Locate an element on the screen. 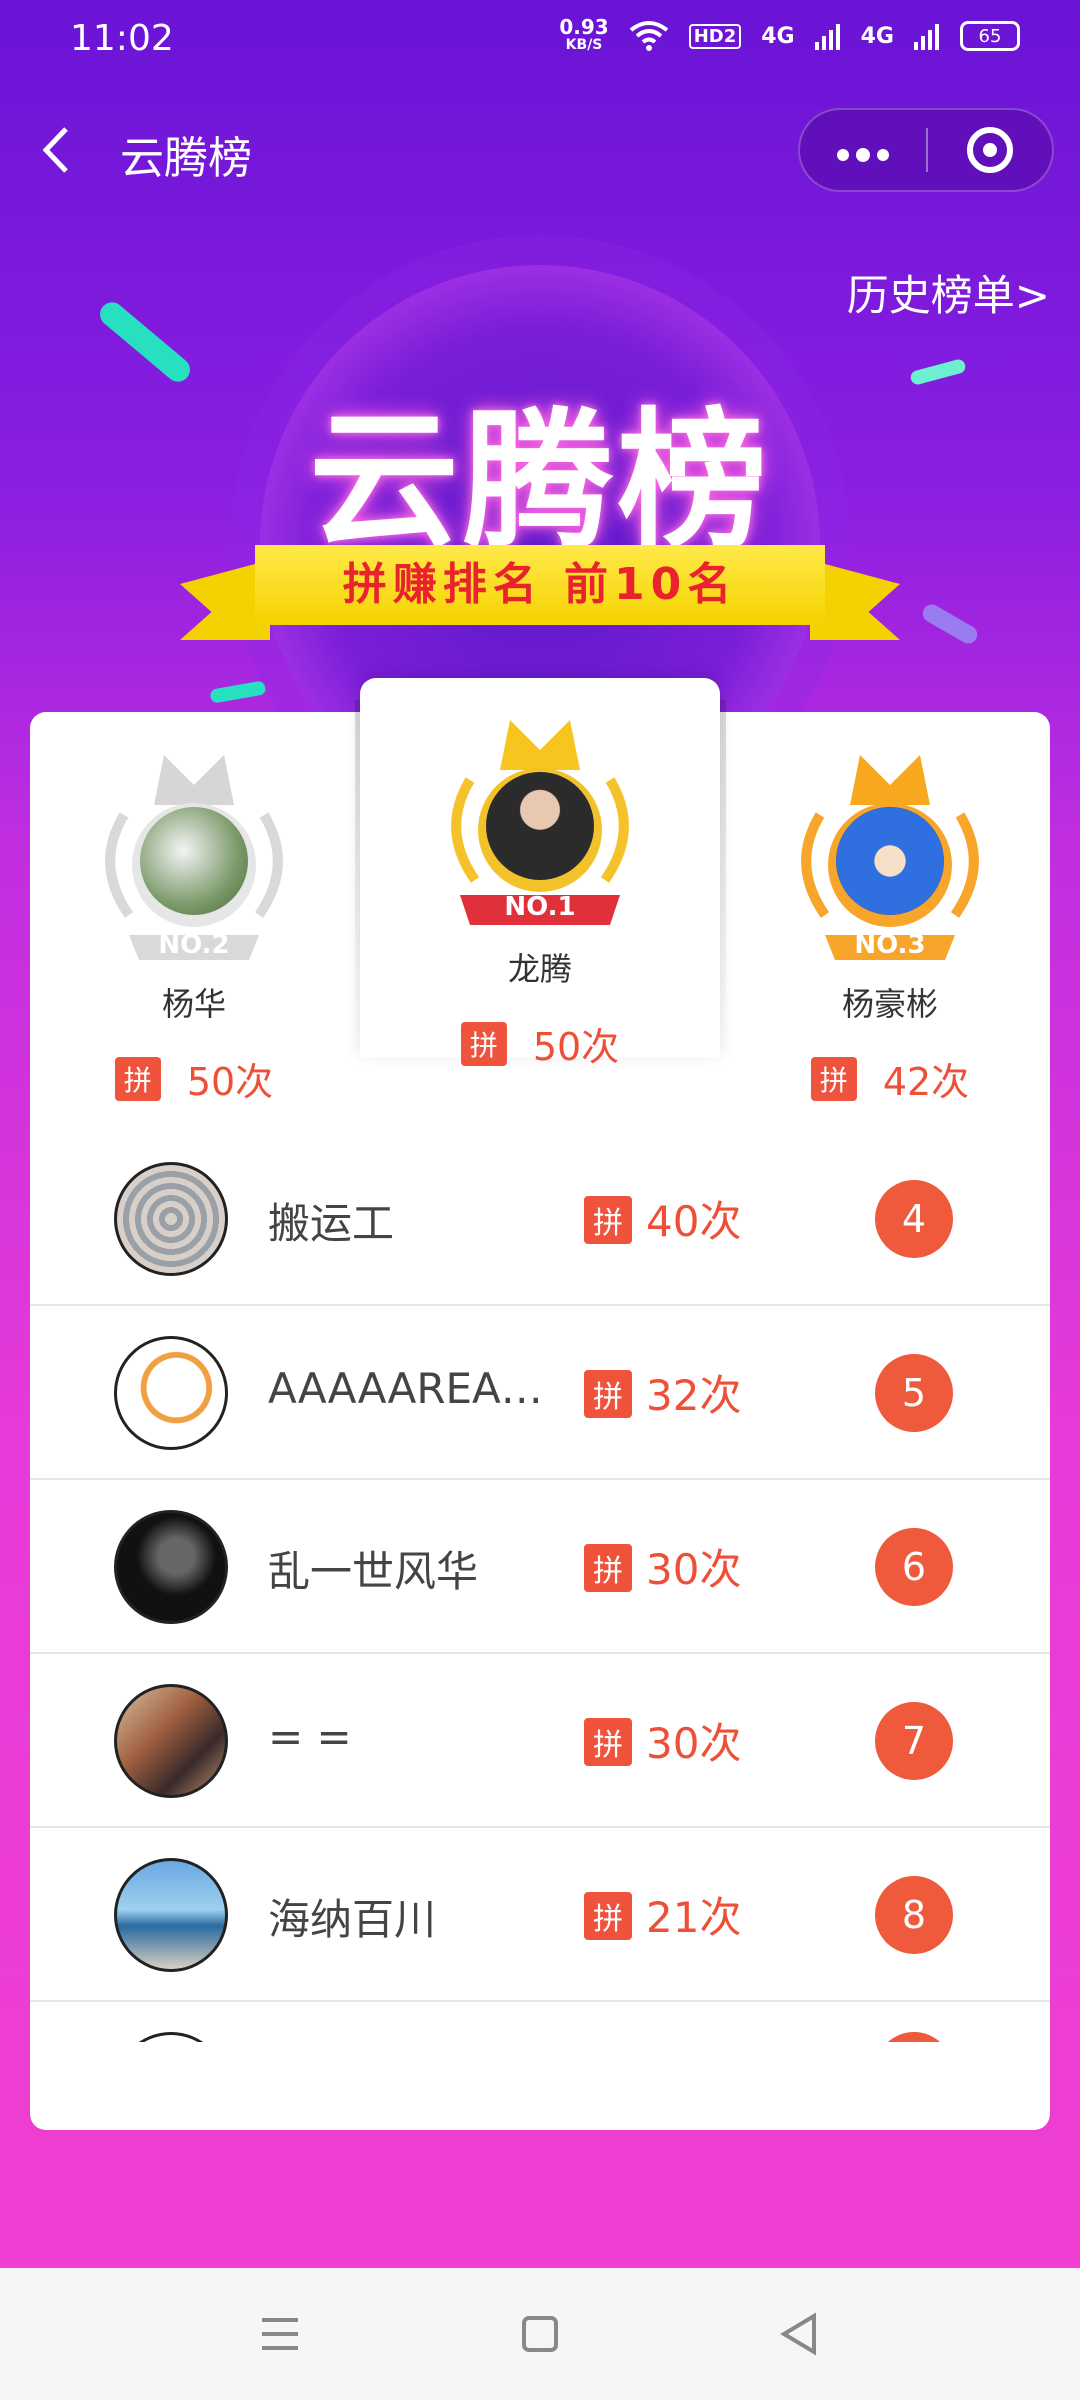 The height and width of the screenshot is (2400, 1080). signal-4g-icon-2: 4G is located at coordinates (877, 36).